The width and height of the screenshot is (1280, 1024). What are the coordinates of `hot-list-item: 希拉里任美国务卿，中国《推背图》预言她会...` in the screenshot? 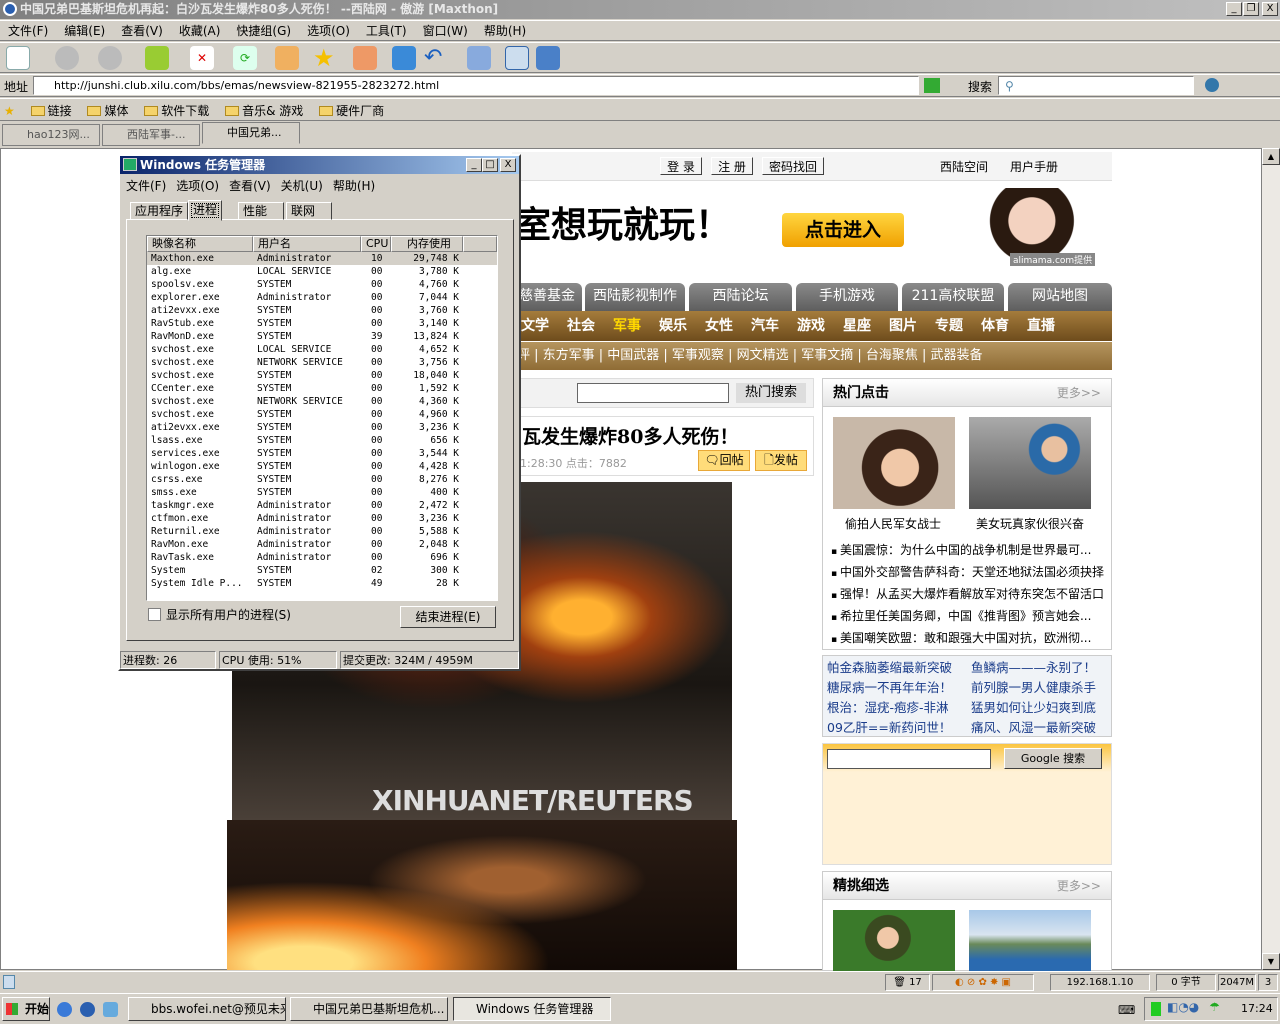 It's located at (970, 616).